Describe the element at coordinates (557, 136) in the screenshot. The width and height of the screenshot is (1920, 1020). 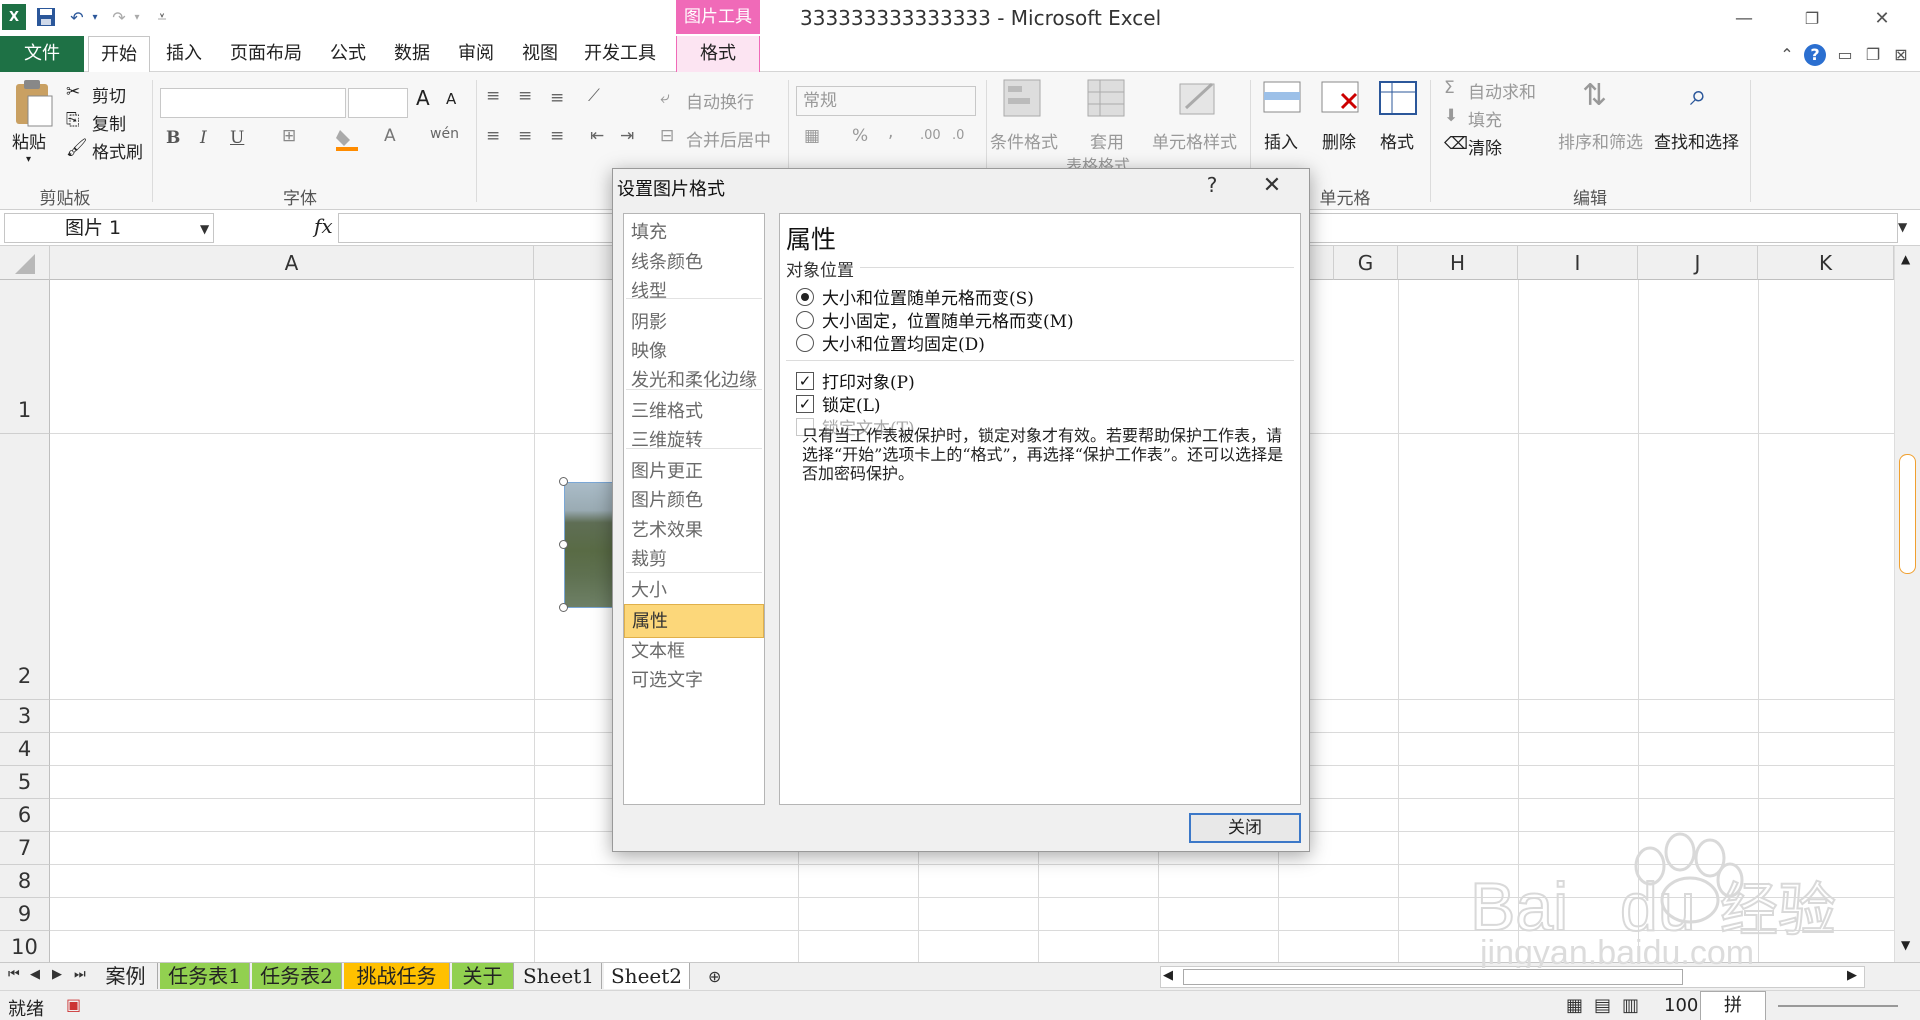
I see `align-right-icon: ≡` at that location.